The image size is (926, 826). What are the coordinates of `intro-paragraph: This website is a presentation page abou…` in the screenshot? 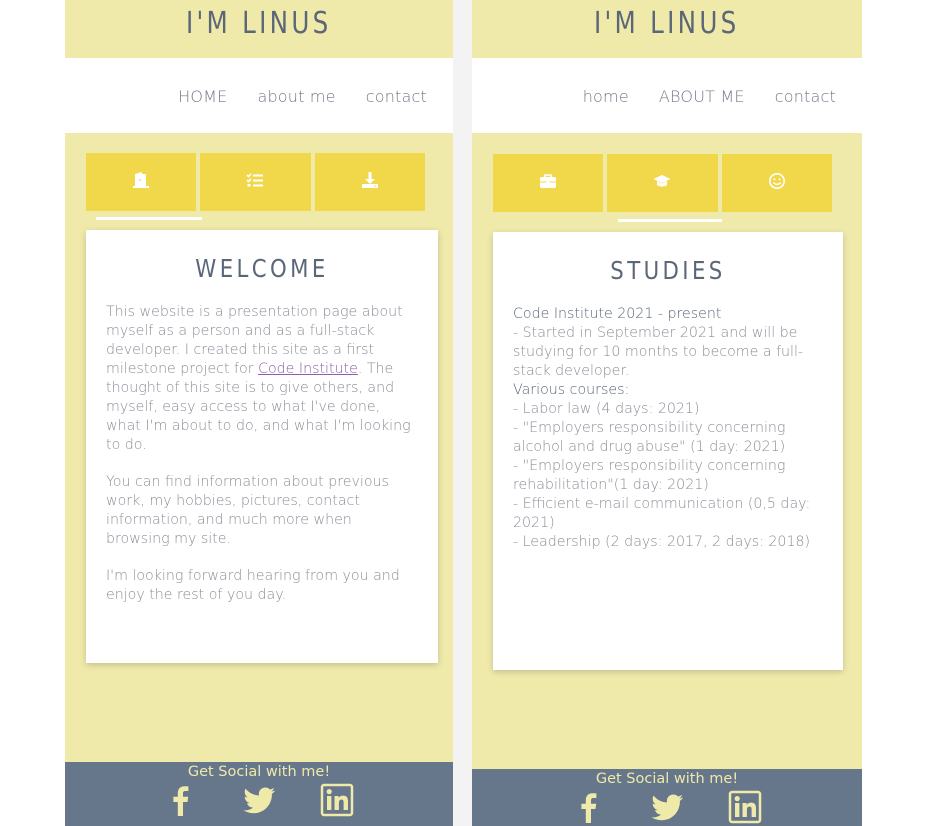 It's located at (262, 379).